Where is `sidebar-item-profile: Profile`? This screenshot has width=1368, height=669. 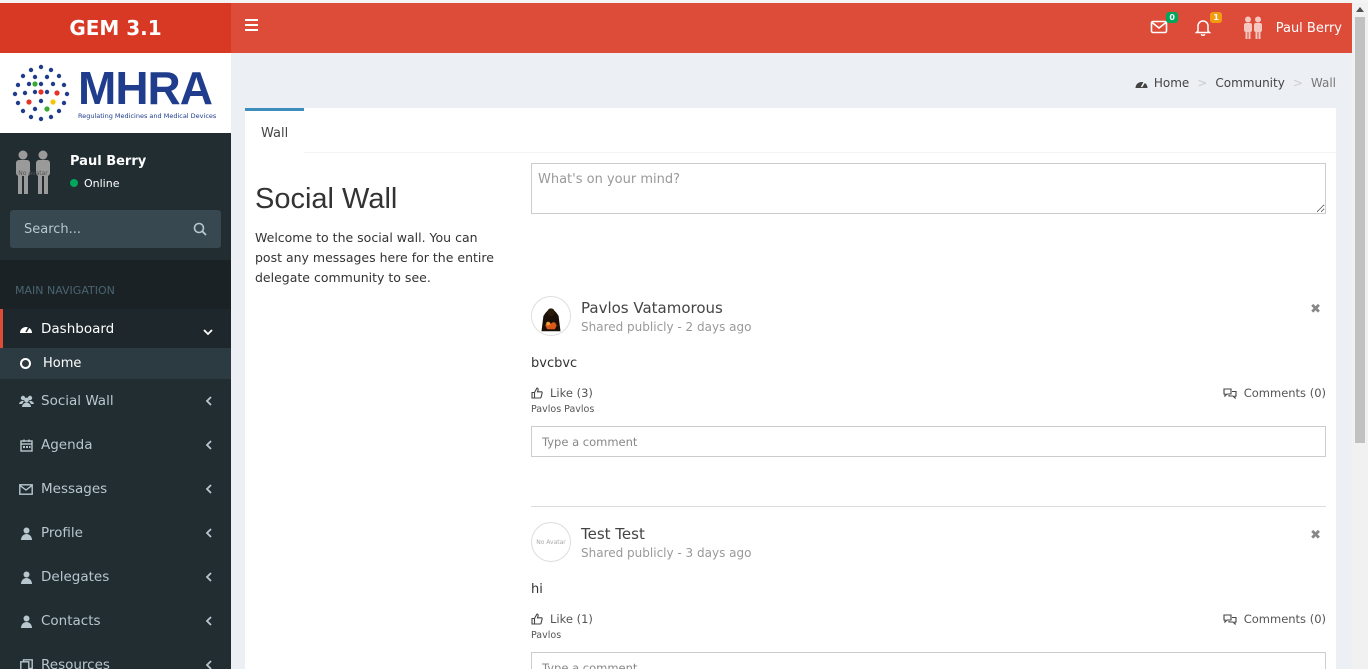
sidebar-item-profile: Profile is located at coordinates (115, 533).